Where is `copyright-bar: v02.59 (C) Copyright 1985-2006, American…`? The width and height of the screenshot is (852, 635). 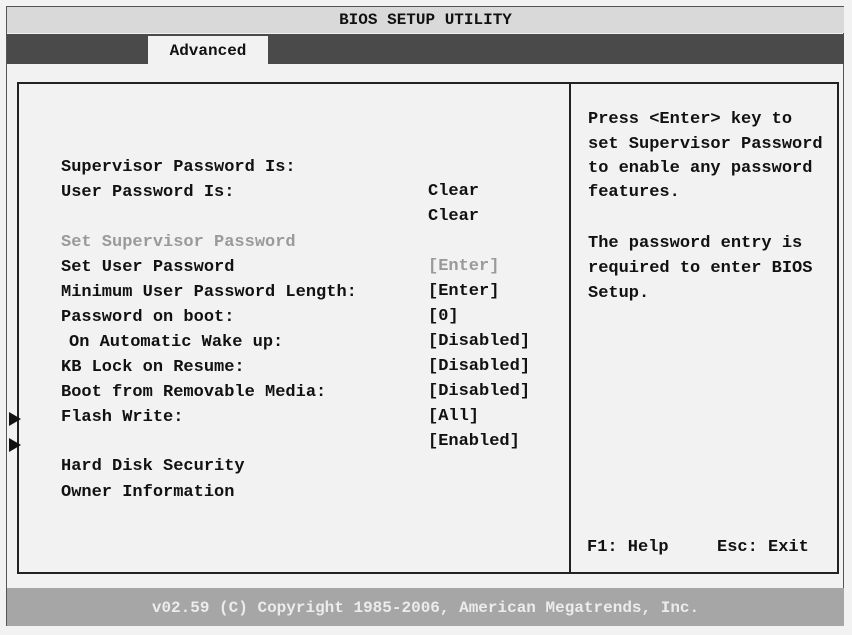 copyright-bar: v02.59 (C) Copyright 1985-2006, American… is located at coordinates (425, 607).